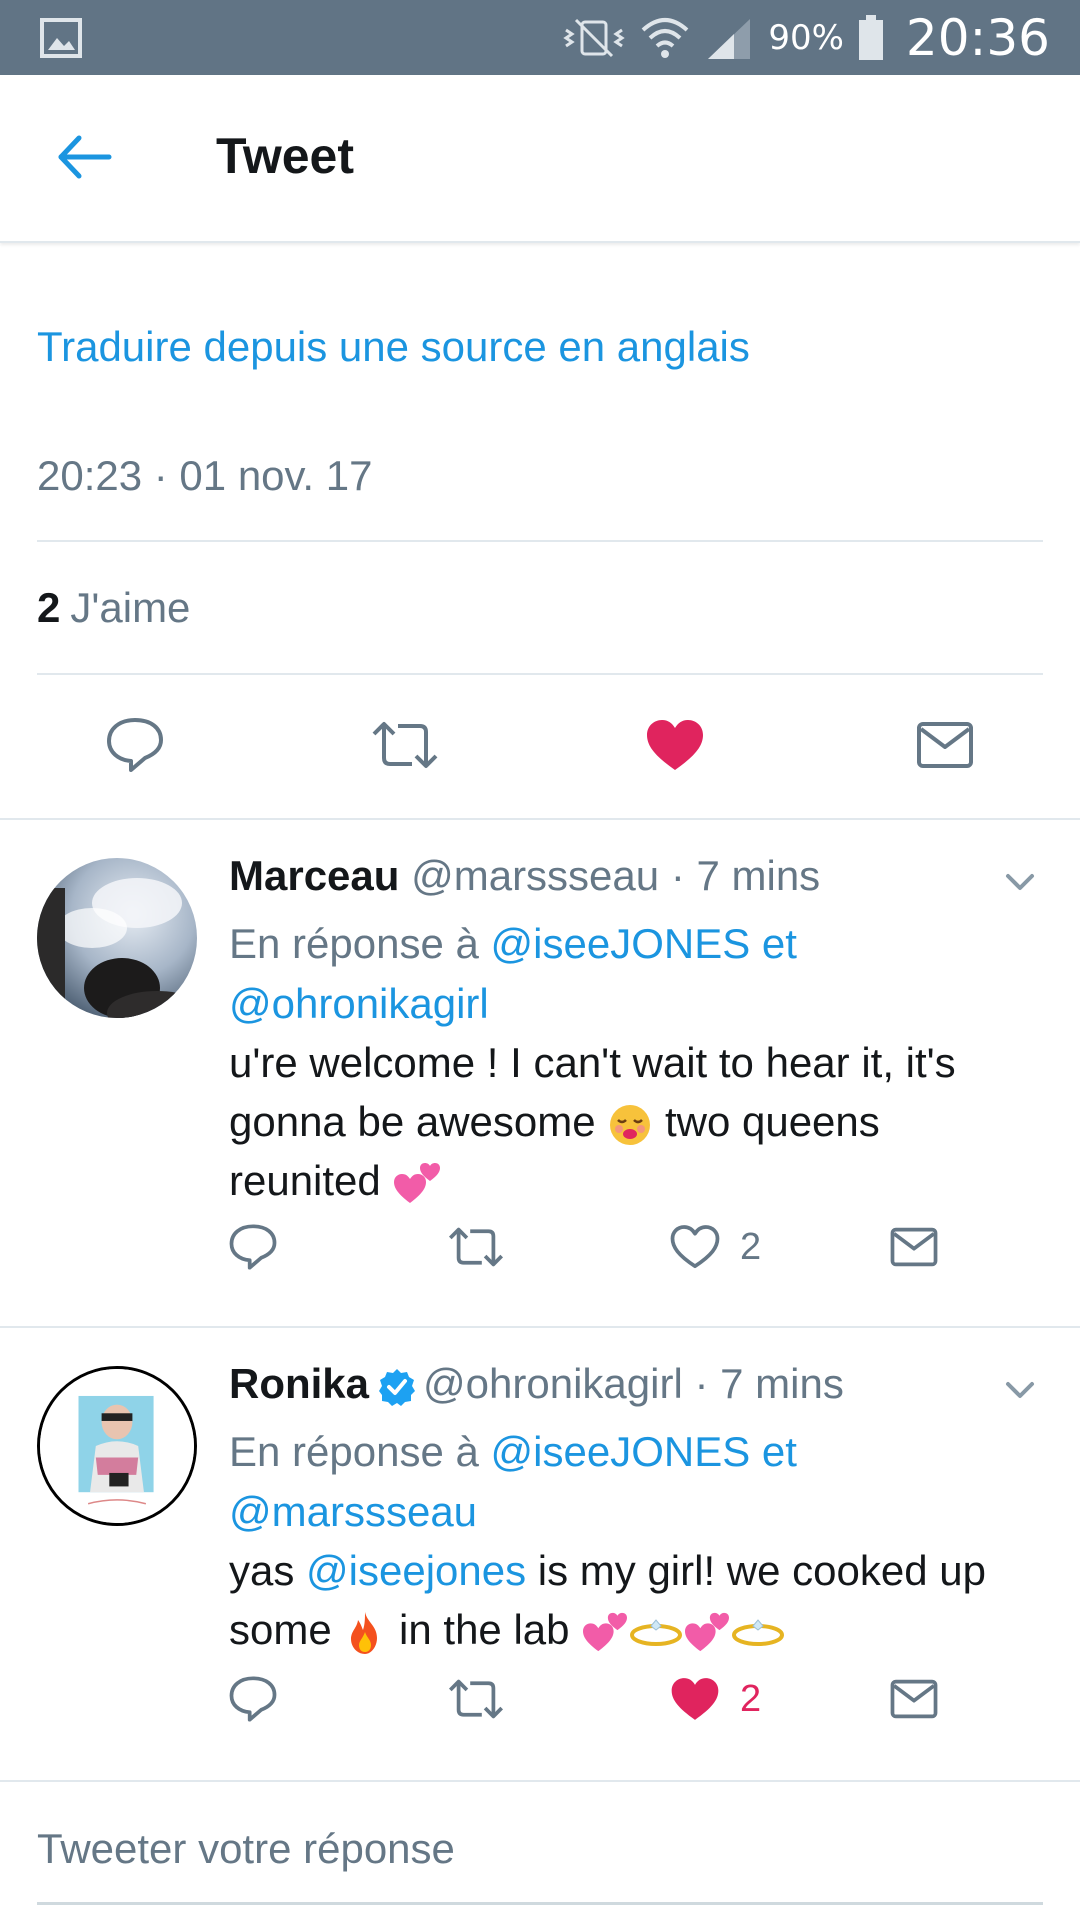 This screenshot has height=1920, width=1080. What do you see at coordinates (49, 607) in the screenshot?
I see `likes-count: 2` at bounding box center [49, 607].